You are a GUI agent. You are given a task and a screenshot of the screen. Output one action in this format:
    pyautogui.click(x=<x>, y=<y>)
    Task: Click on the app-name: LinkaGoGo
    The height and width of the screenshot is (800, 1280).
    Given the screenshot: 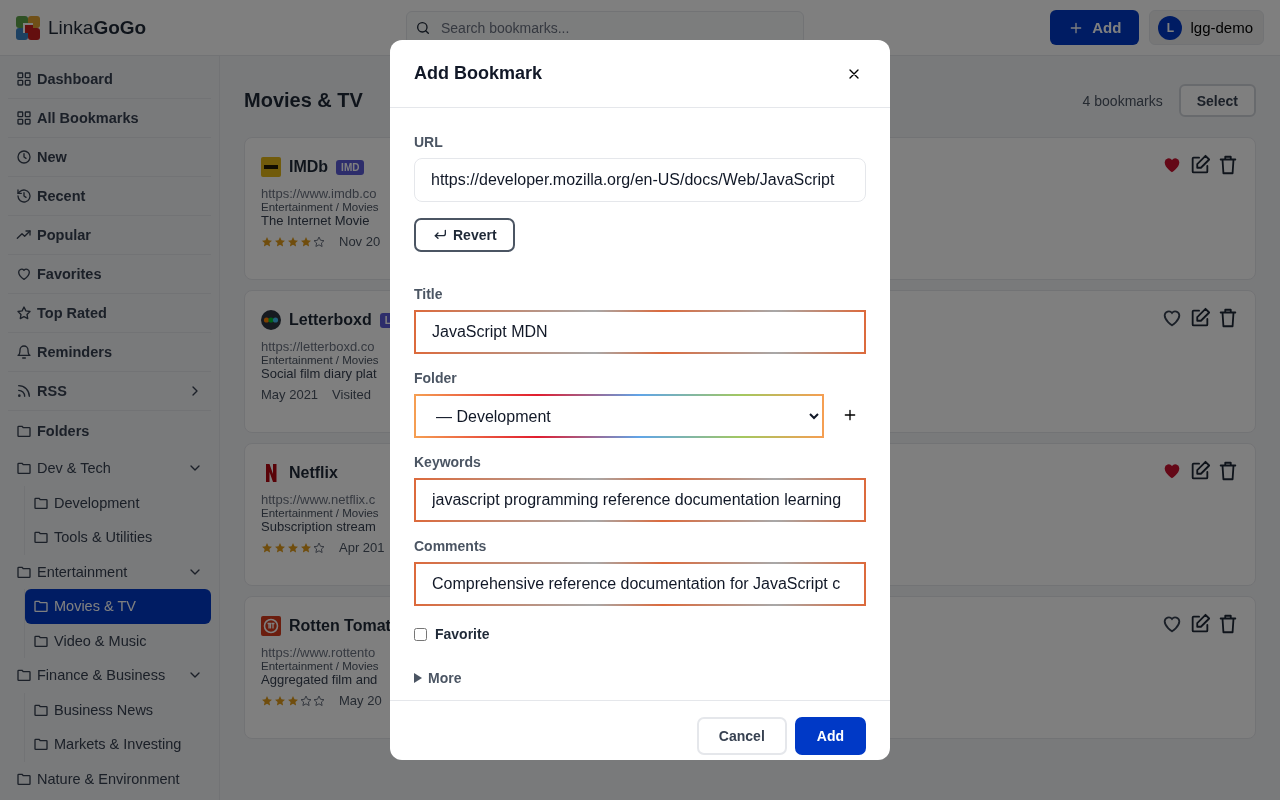 What is the action you would take?
    pyautogui.click(x=97, y=27)
    